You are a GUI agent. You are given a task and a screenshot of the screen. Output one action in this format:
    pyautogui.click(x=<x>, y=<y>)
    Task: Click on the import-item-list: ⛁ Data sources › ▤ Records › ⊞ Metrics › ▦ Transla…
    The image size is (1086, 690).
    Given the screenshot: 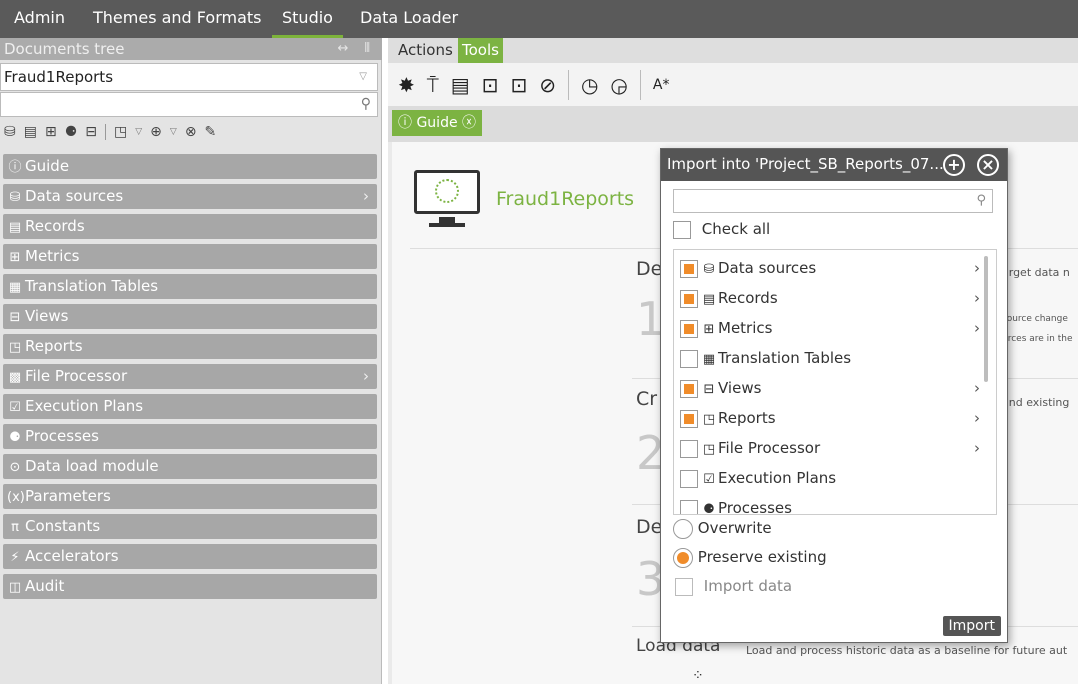 What is the action you would take?
    pyautogui.click(x=835, y=382)
    